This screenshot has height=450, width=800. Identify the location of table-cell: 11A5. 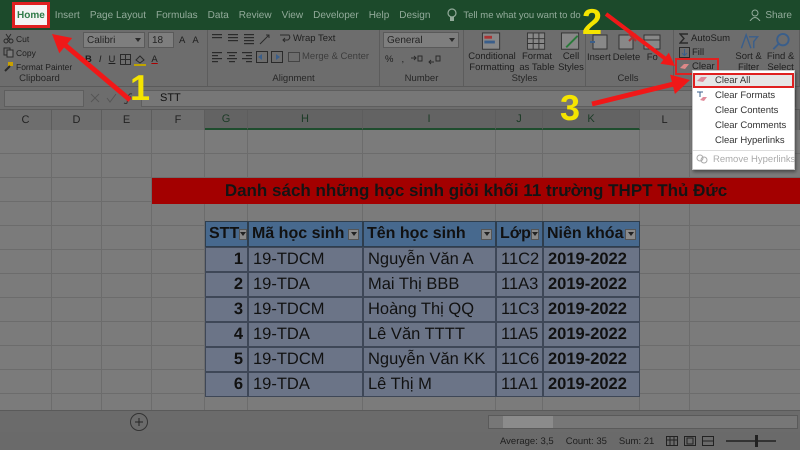
(519, 334).